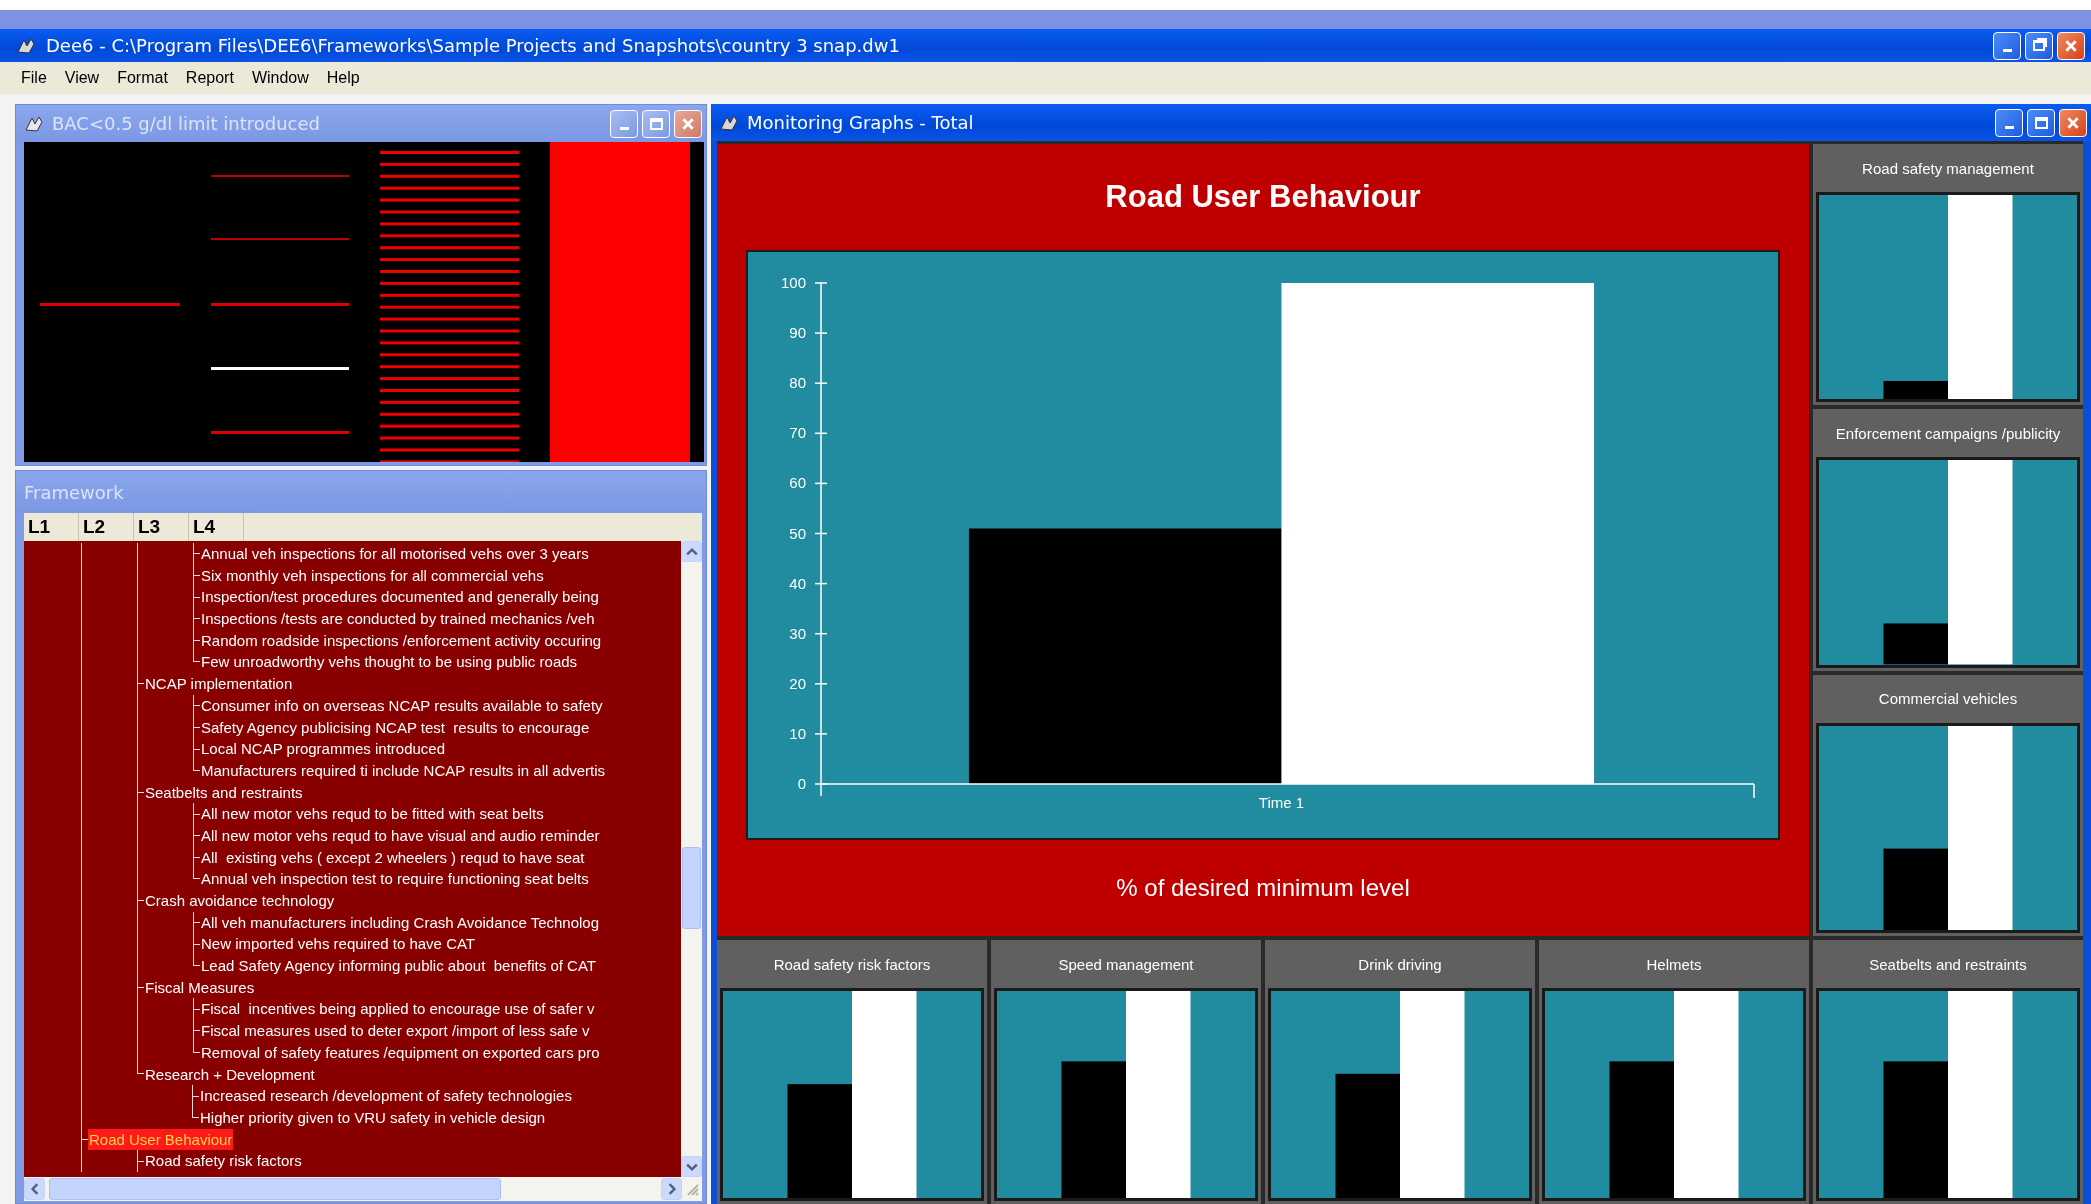  Describe the element at coordinates (860, 122) in the screenshot. I see `window-title: Monitoring Graphs - Total` at that location.